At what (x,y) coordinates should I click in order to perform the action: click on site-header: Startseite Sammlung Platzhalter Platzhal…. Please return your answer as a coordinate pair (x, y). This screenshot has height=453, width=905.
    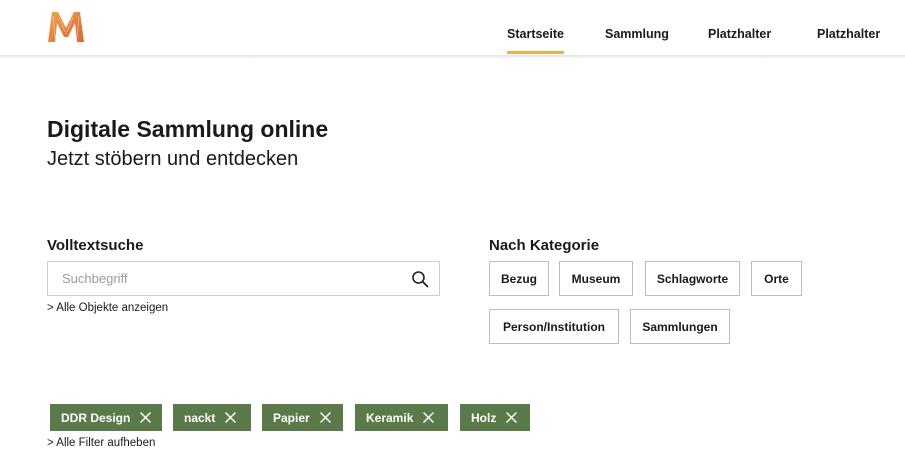
    Looking at the image, I should click on (452, 28).